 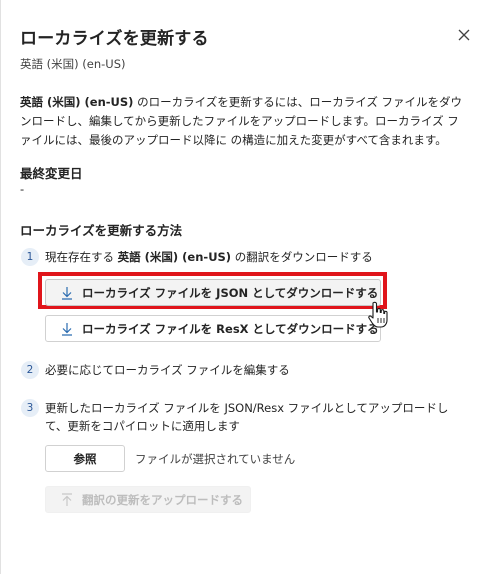 What do you see at coordinates (77, 102) in the screenshot?
I see `description-language: 英語 (米国) (en-US)` at bounding box center [77, 102].